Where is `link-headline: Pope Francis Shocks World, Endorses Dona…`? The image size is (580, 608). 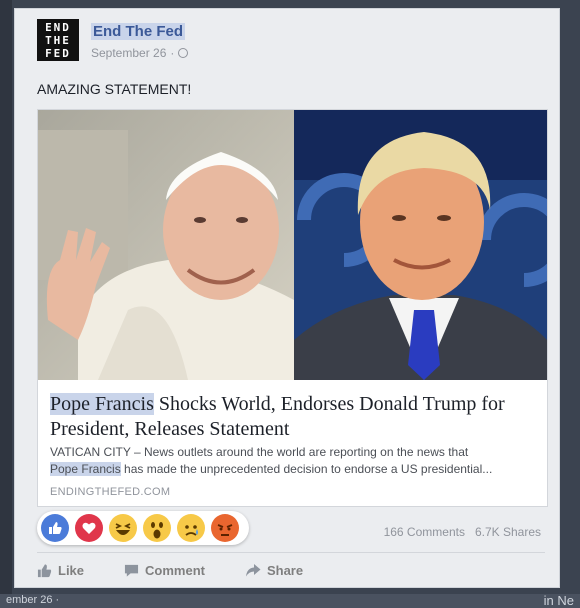 link-headline: Pope Francis Shocks World, Endorses Dona… is located at coordinates (290, 417).